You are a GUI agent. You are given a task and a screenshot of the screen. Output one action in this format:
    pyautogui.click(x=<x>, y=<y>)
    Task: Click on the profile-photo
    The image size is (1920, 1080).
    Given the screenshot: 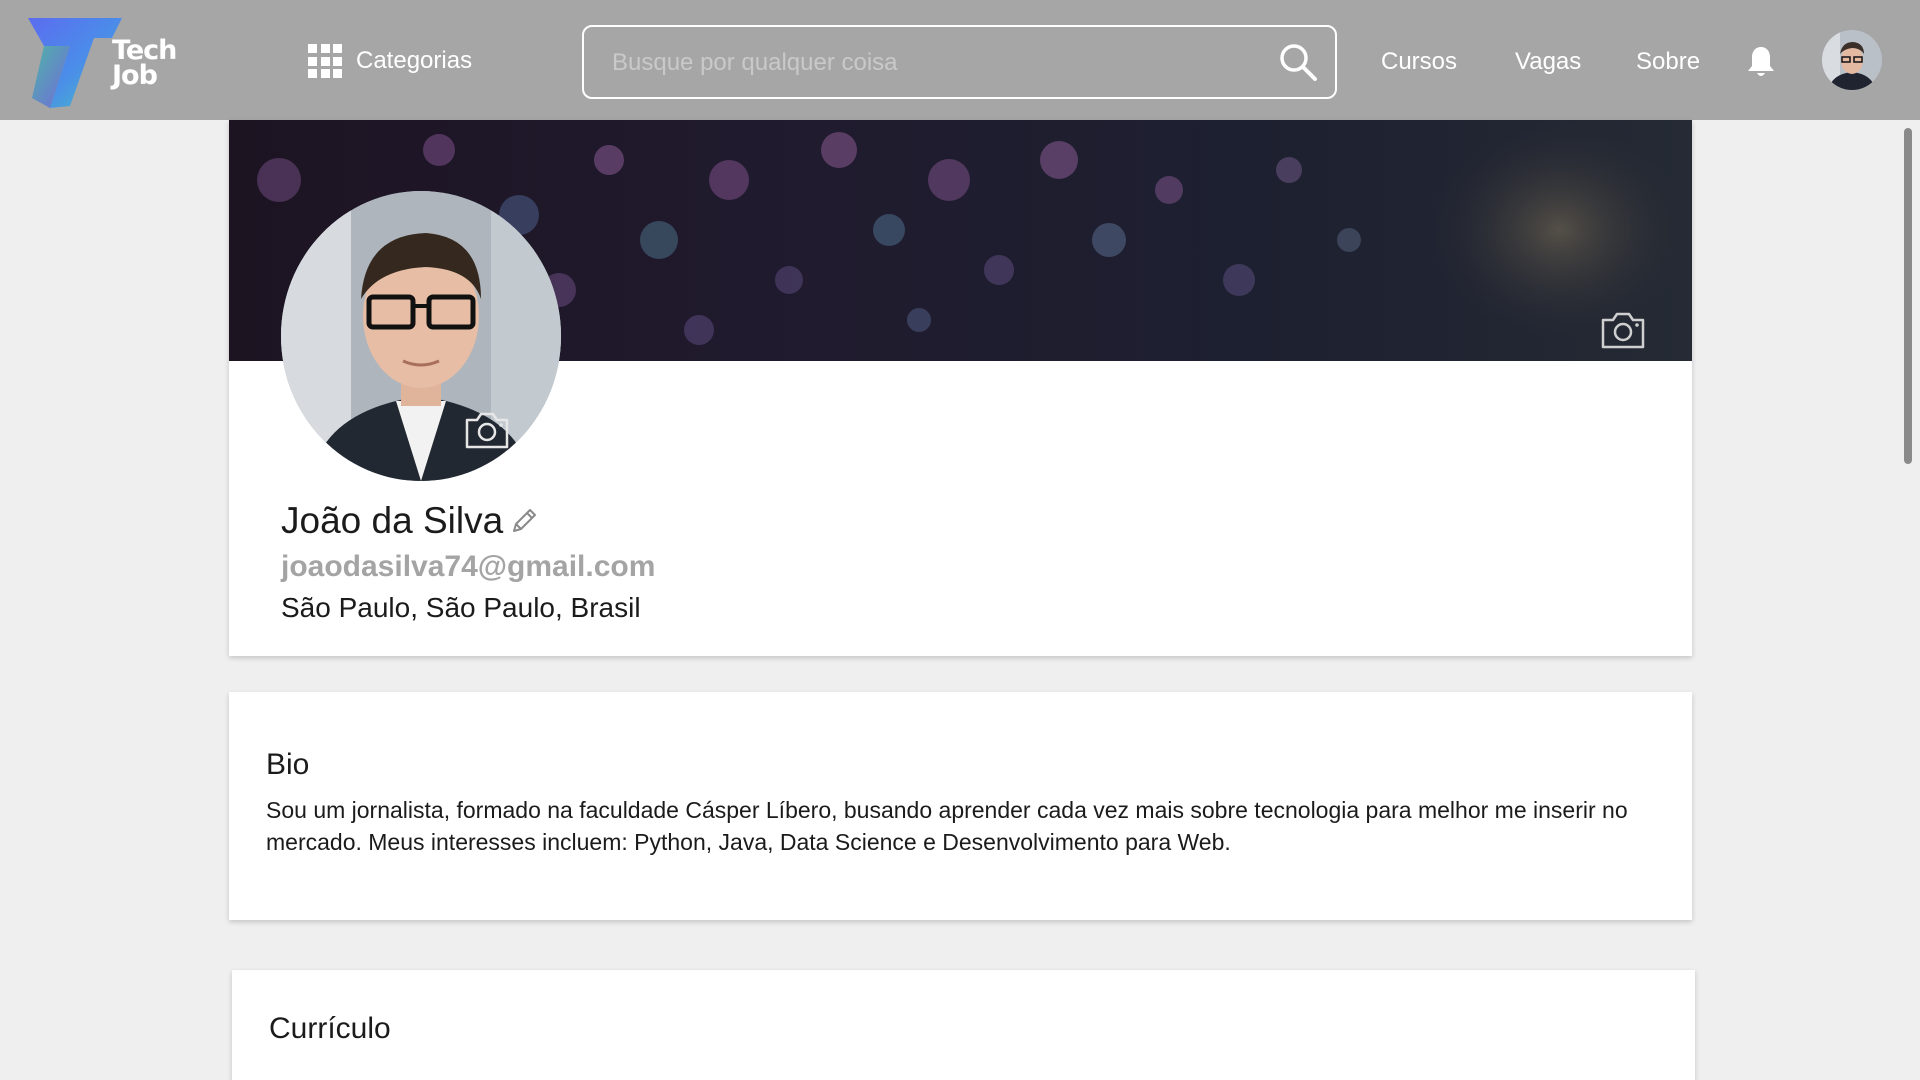 What is the action you would take?
    pyautogui.click(x=421, y=336)
    